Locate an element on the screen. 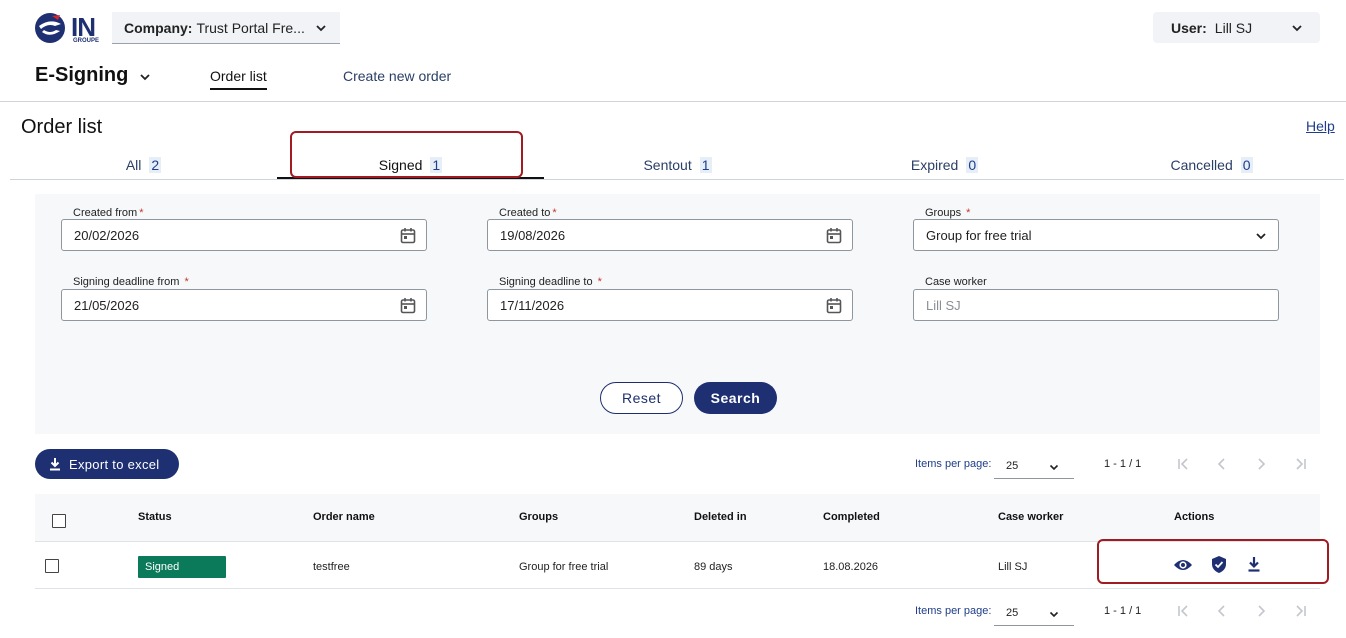 The width and height of the screenshot is (1346, 638). tab-cancelled: Cancelled 0 is located at coordinates (1211, 168).